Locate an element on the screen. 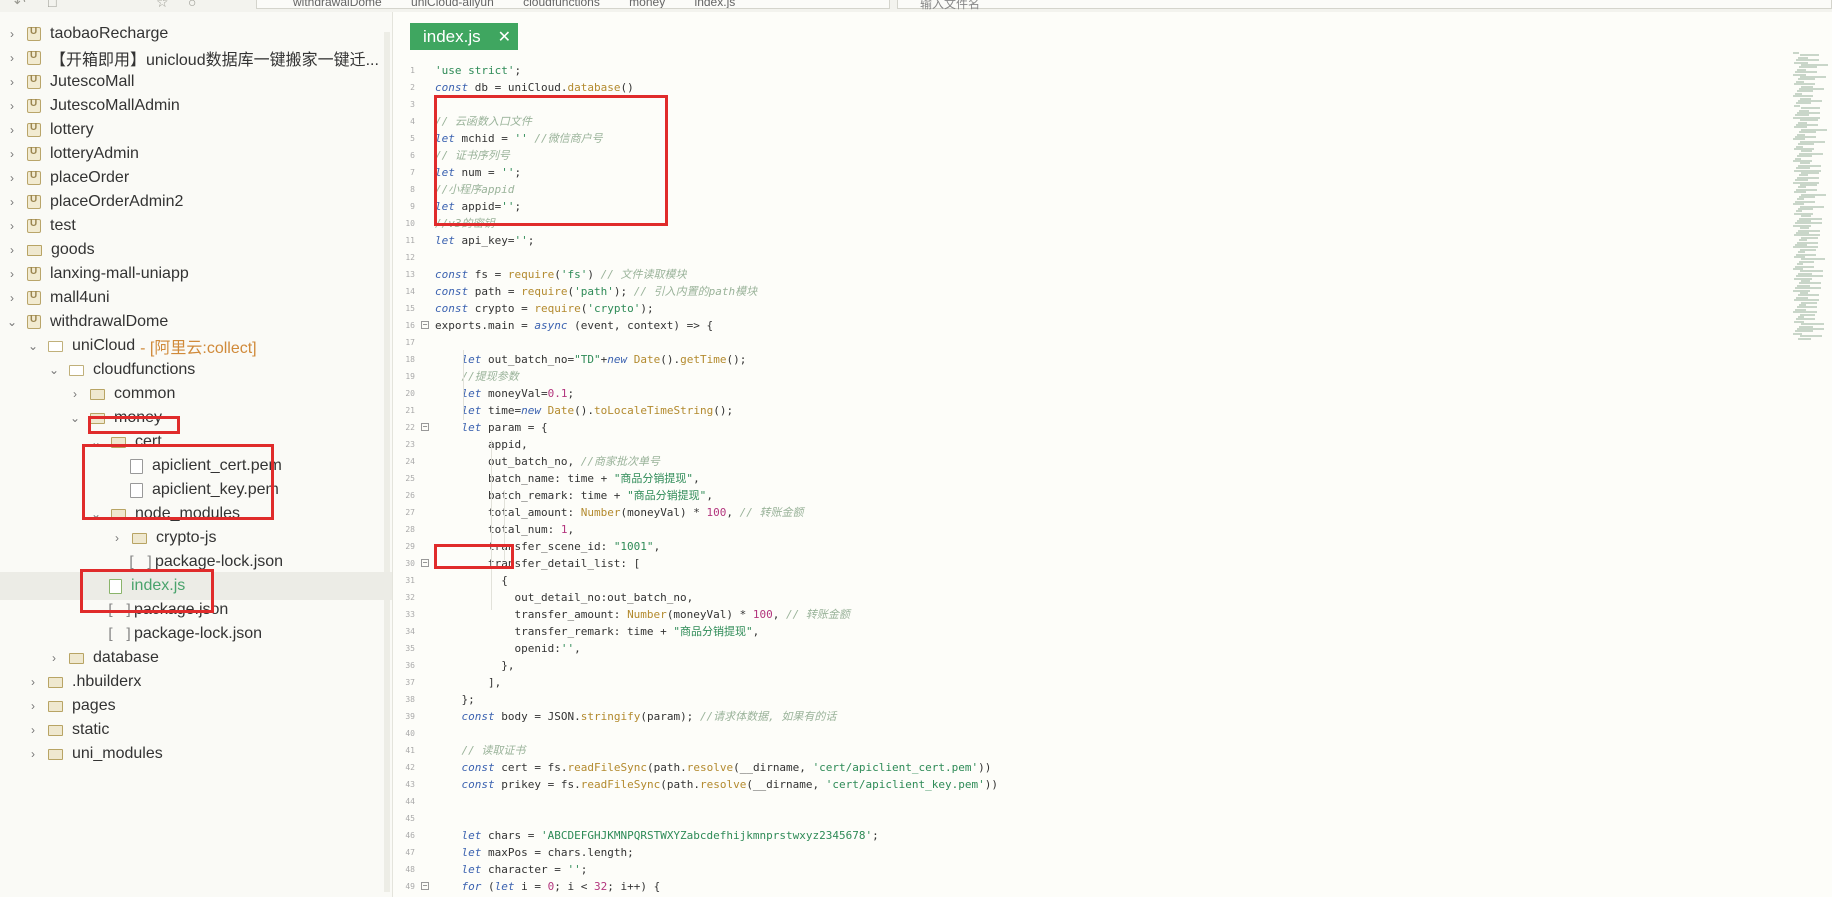 The width and height of the screenshot is (1832, 897). breadcrumb-item: money is located at coordinates (647, 4).